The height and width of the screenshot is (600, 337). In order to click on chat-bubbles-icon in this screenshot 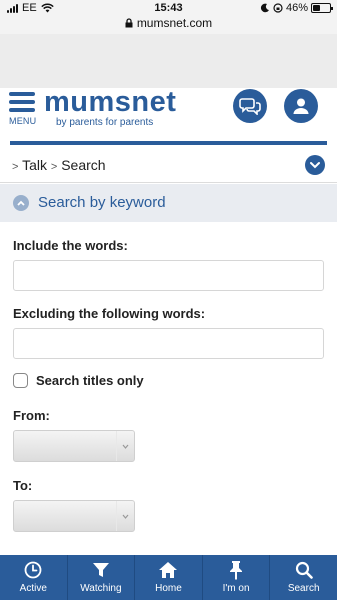, I will do `click(250, 106)`.